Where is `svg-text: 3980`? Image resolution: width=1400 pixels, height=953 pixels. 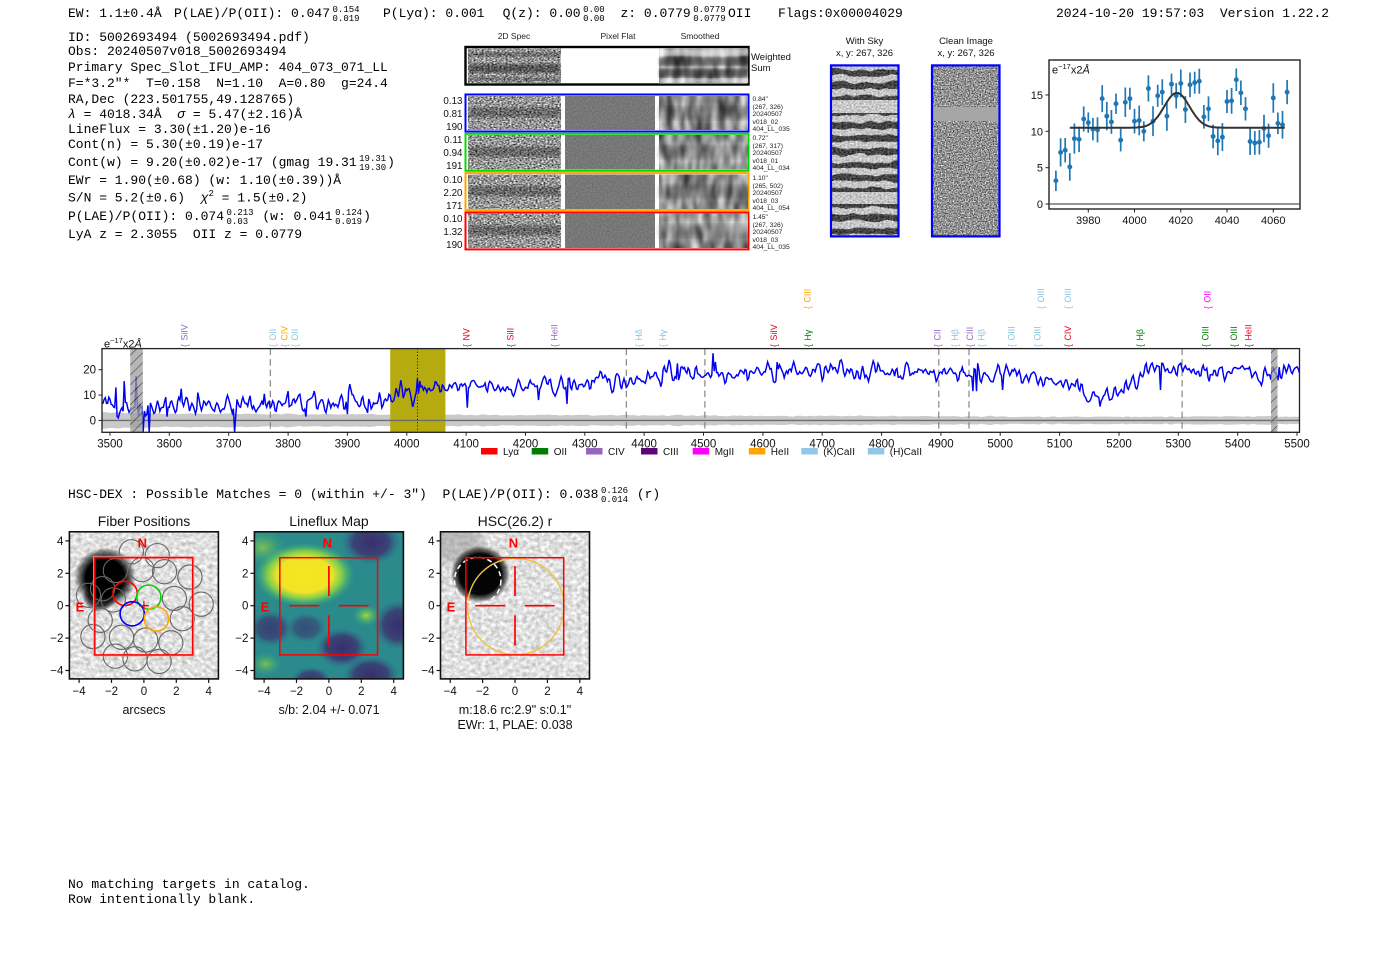
svg-text: 3980 is located at coordinates (1088, 221).